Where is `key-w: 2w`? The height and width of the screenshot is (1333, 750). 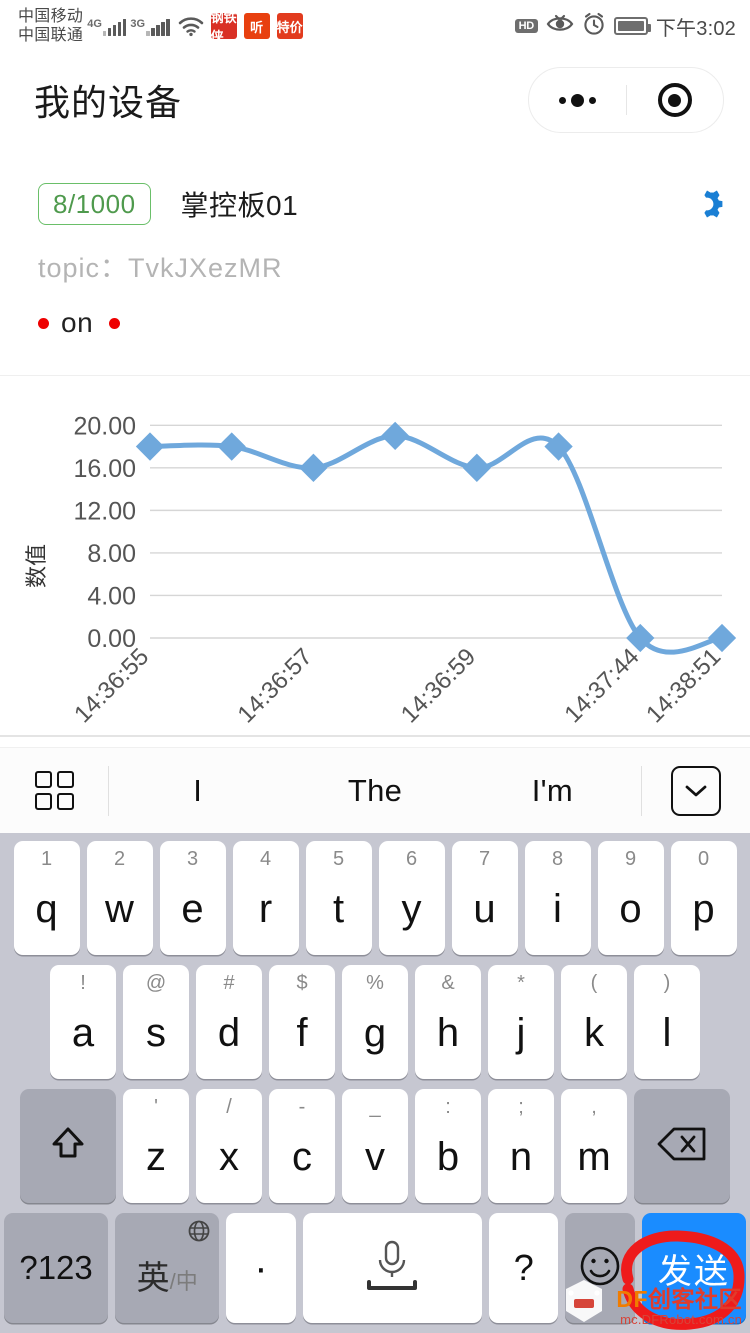
key-w: 2w is located at coordinates (119, 898).